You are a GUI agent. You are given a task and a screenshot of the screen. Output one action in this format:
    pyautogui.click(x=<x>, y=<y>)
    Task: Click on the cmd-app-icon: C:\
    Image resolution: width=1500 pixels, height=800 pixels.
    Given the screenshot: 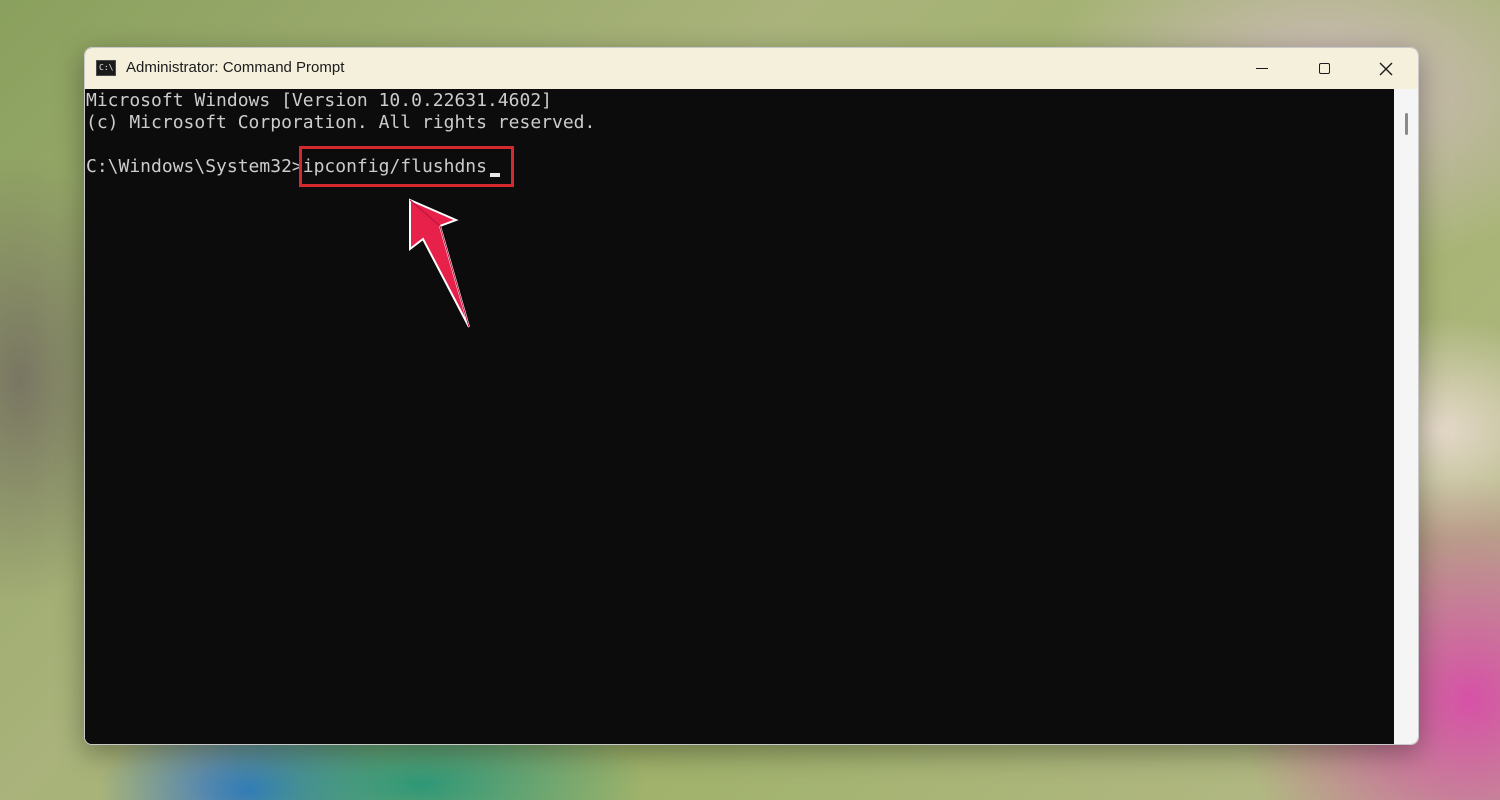 What is the action you would take?
    pyautogui.click(x=106, y=68)
    